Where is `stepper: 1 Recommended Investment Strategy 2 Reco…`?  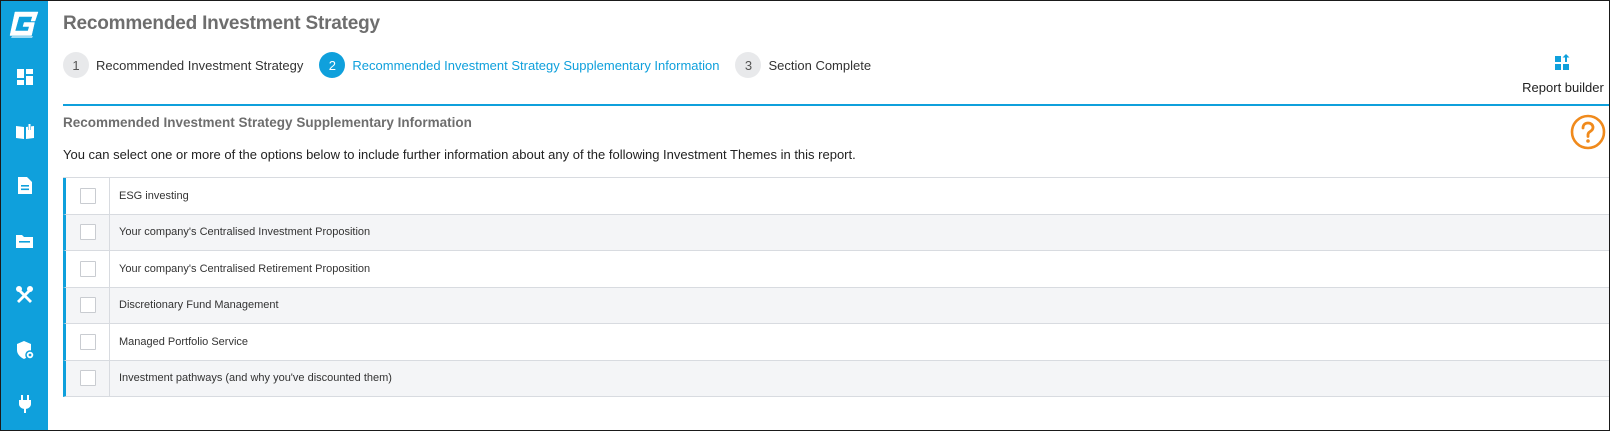
stepper: 1 Recommended Investment Strategy 2 Reco… is located at coordinates (475, 65).